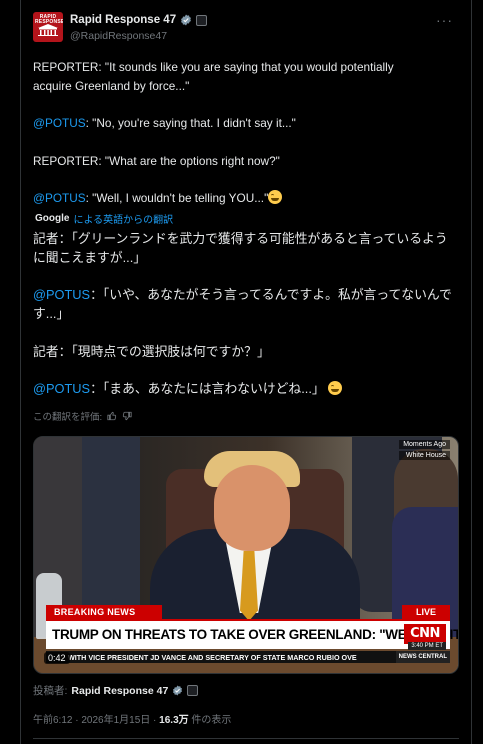  I want to click on divider, so click(246, 738).